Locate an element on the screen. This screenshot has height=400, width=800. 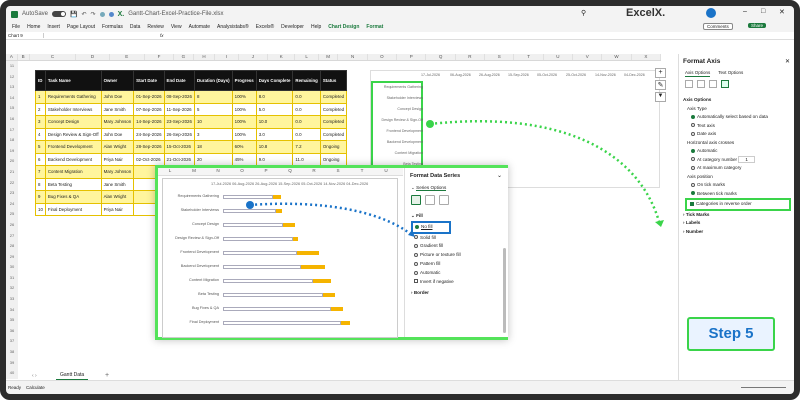
menu-formulas: Formulas is located at coordinates (112, 27).